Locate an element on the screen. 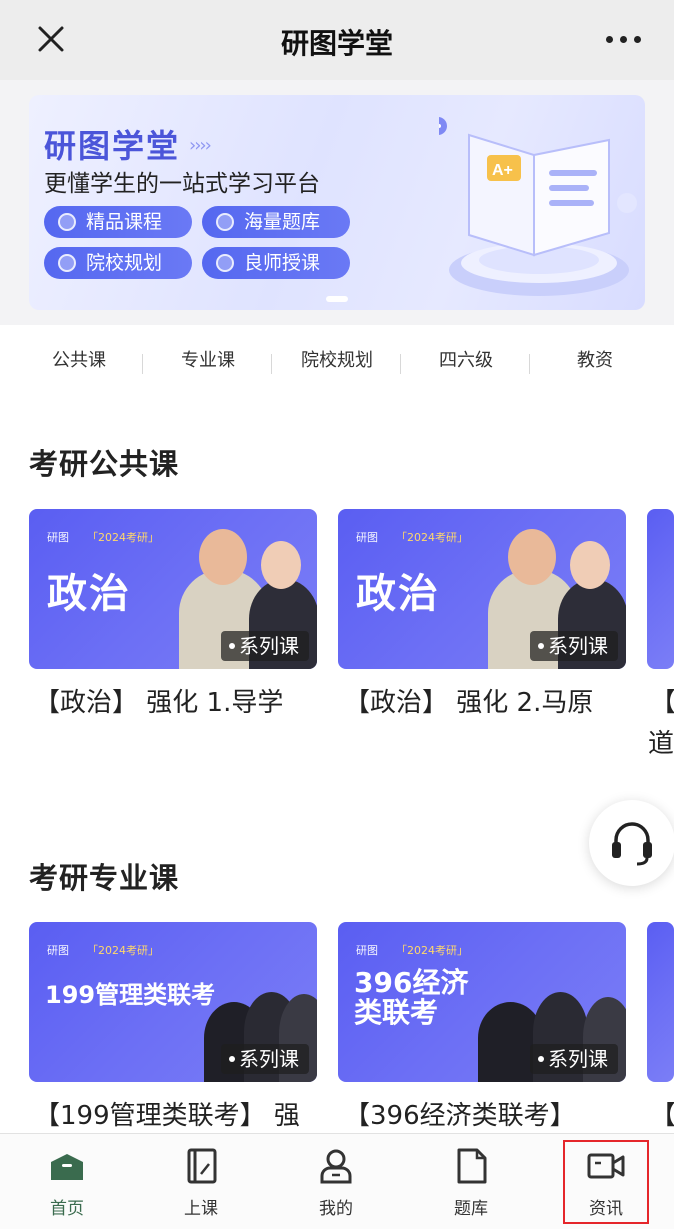 The height and width of the screenshot is (1229, 674). page-title: 研图学堂 is located at coordinates (336, 43).